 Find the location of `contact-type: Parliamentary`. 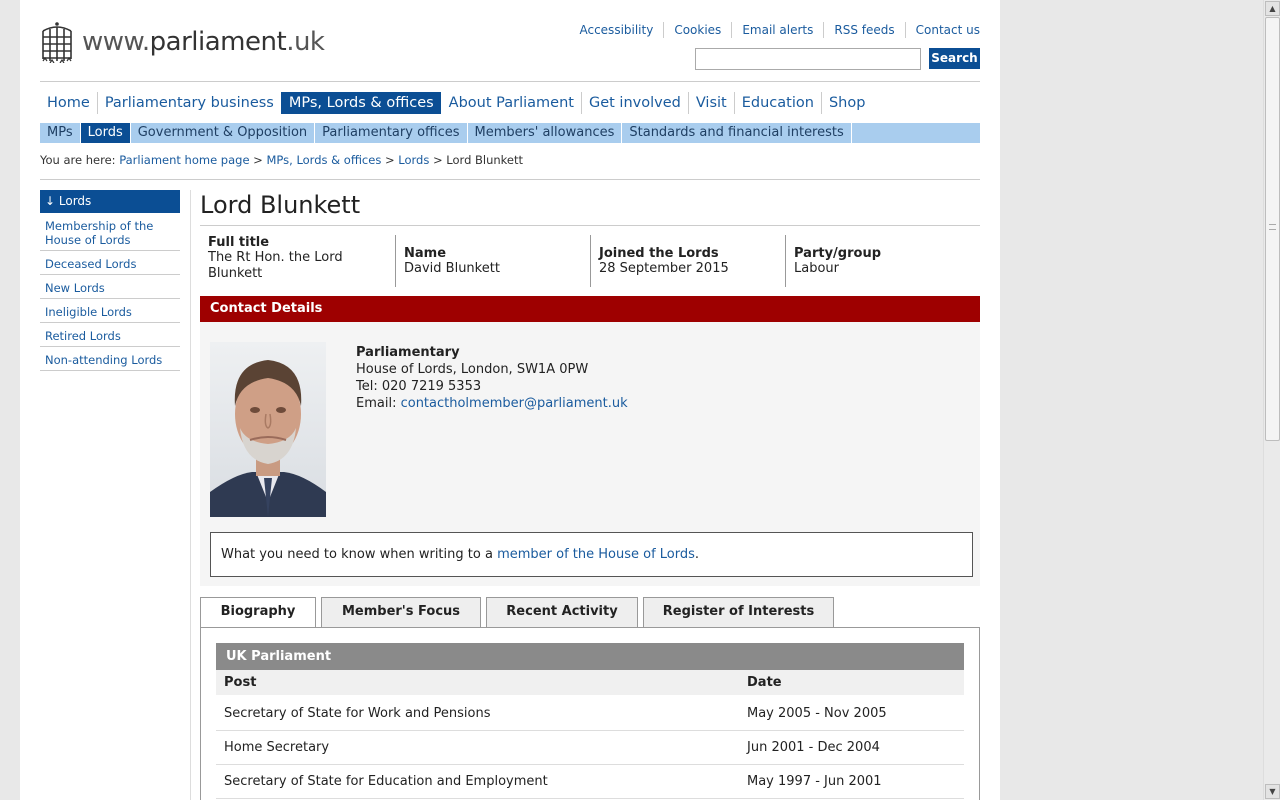

contact-type: Parliamentary is located at coordinates (408, 352).